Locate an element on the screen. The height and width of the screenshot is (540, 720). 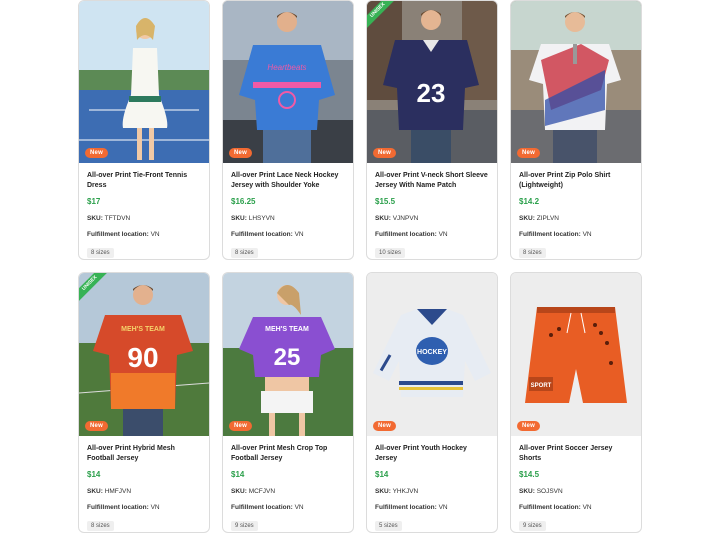
product-image: MEH'S TEAM 25 New is located at coordinates (288, 354).